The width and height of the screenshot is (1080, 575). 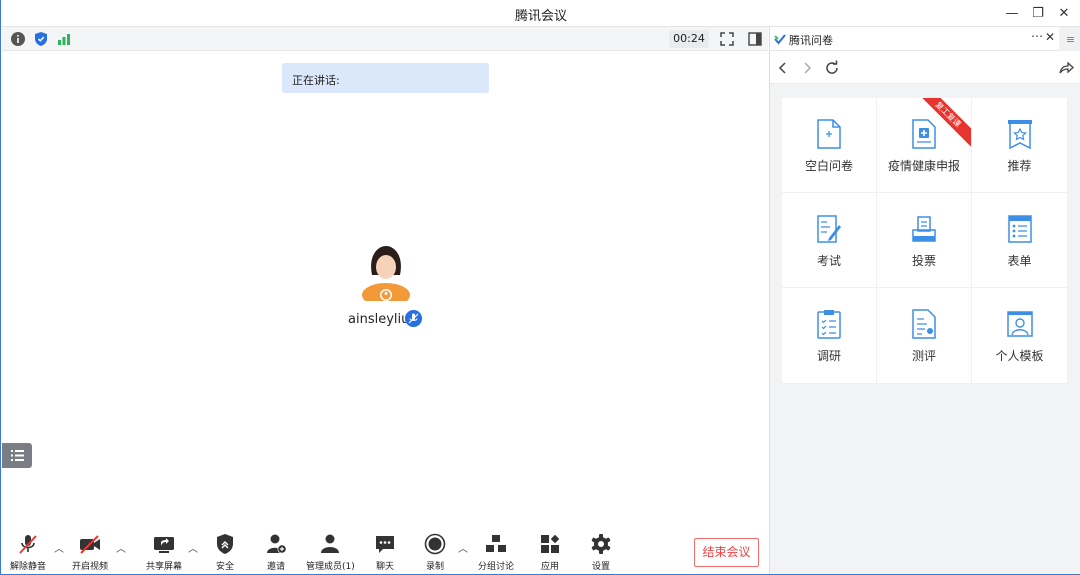 I want to click on share-options-chevron-icon: ︿, so click(x=193, y=547).